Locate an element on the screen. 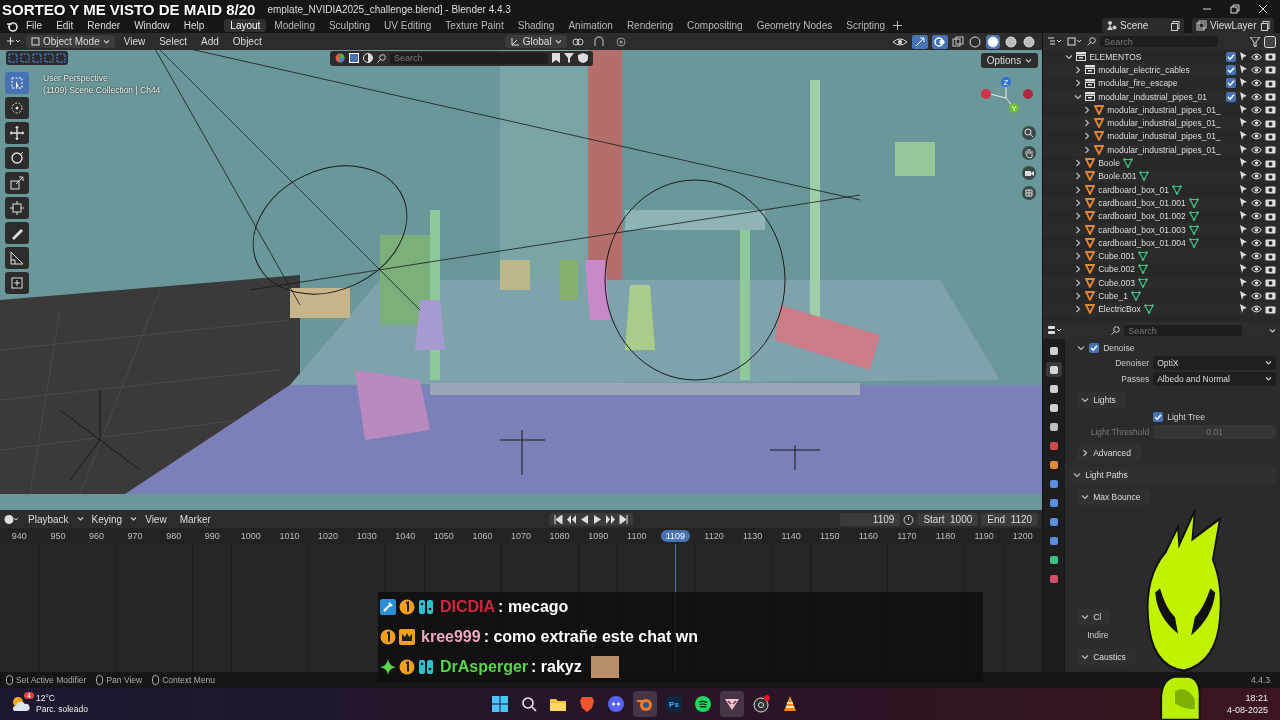 The width and height of the screenshot is (1280, 720). play-reverse-icon is located at coordinates (584, 519).